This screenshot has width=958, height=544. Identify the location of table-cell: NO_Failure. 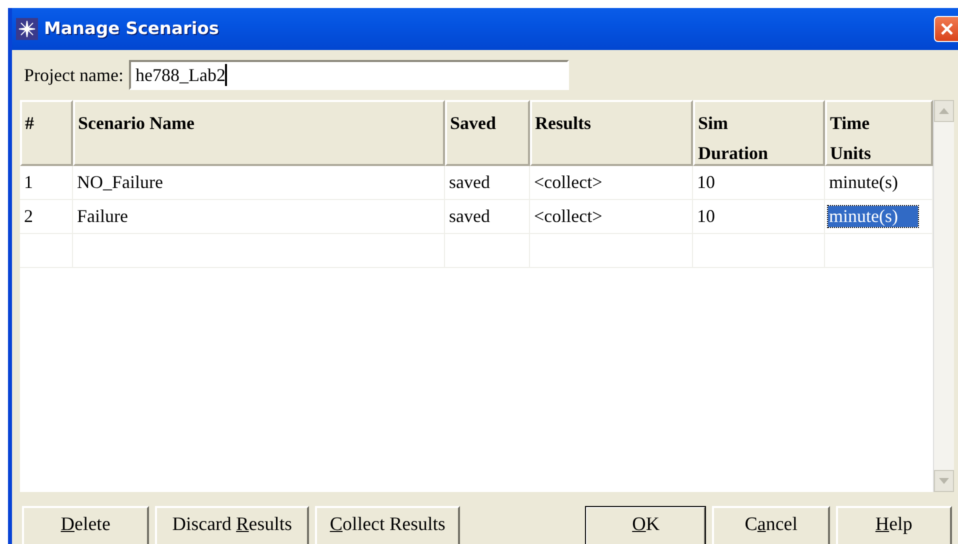
(120, 182).